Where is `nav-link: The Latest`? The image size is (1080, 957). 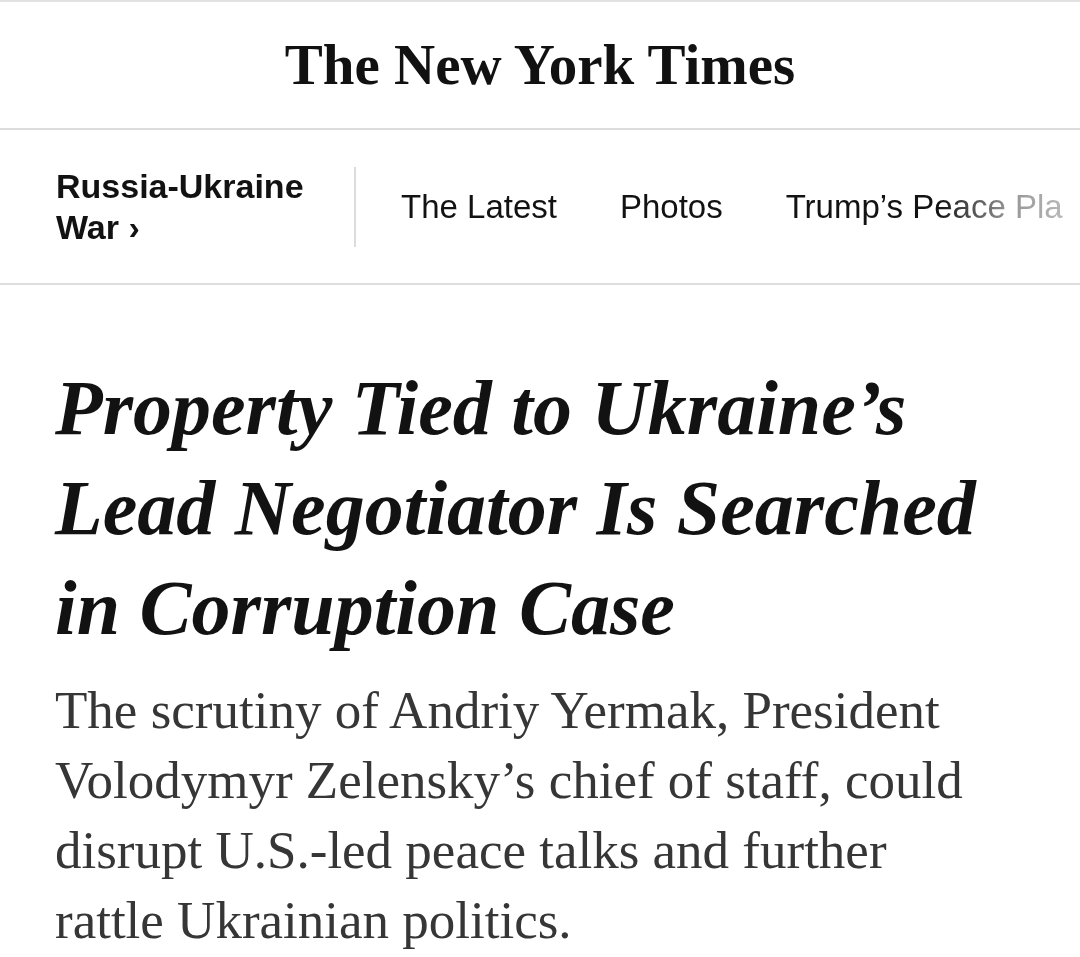
nav-link: The Latest is located at coordinates (479, 206).